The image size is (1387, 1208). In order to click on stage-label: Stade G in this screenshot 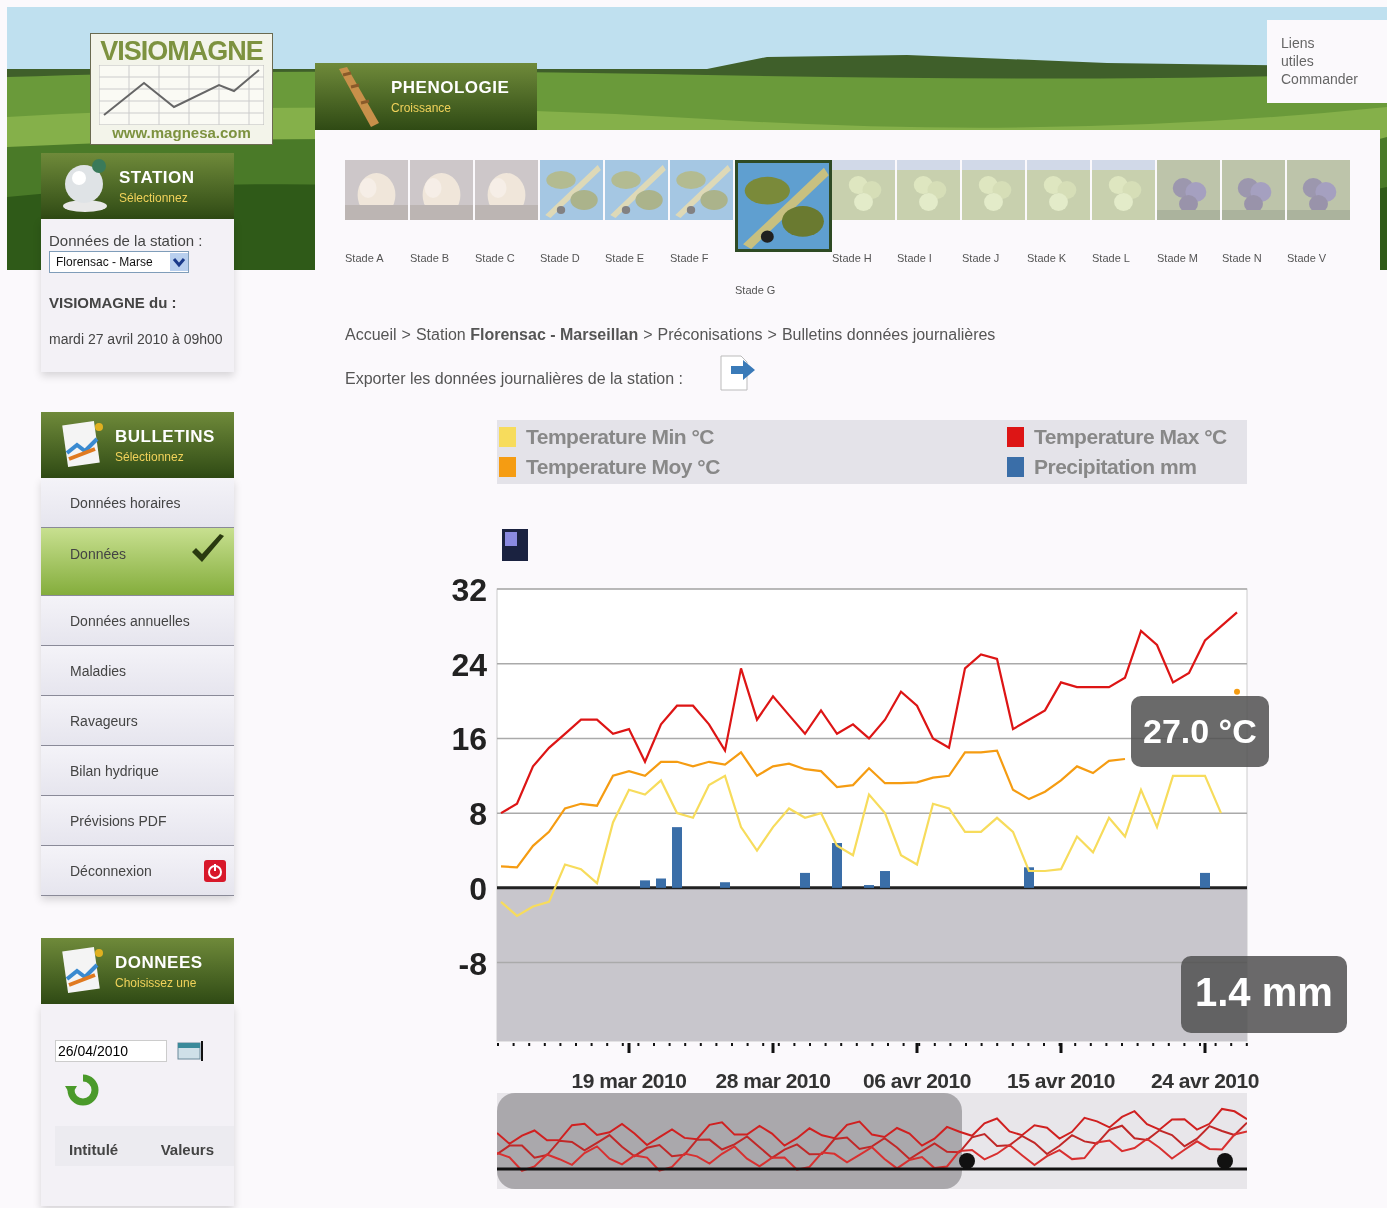, I will do `click(756, 290)`.